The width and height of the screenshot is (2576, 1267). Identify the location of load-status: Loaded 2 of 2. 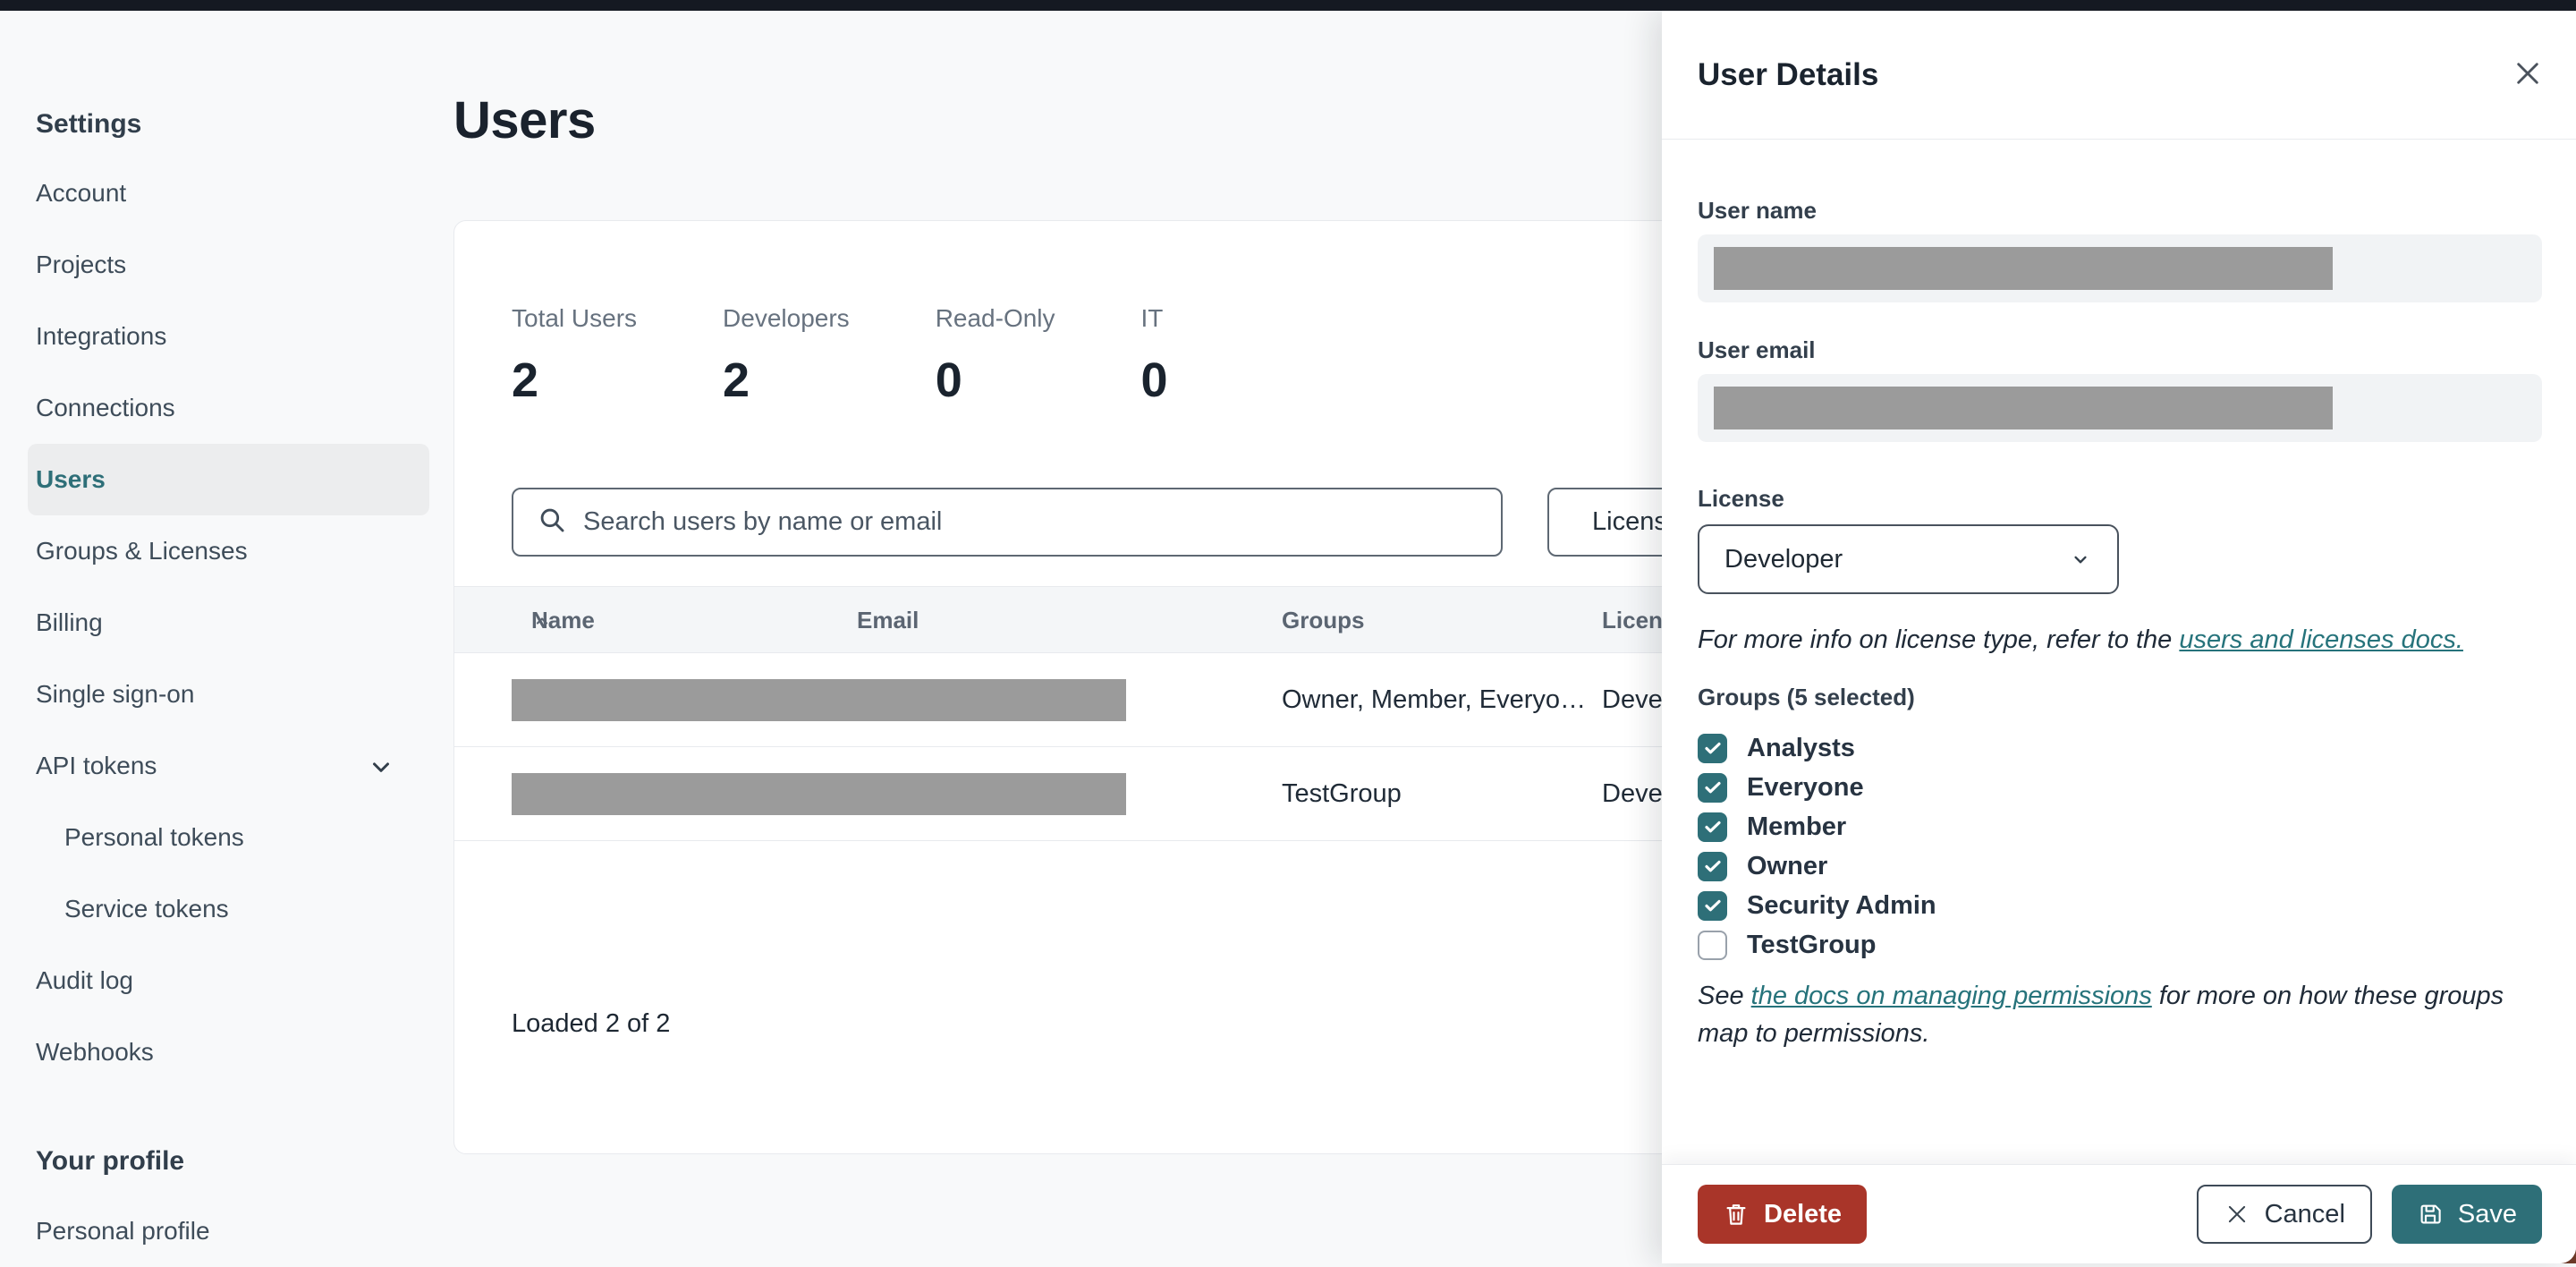
(591, 1024).